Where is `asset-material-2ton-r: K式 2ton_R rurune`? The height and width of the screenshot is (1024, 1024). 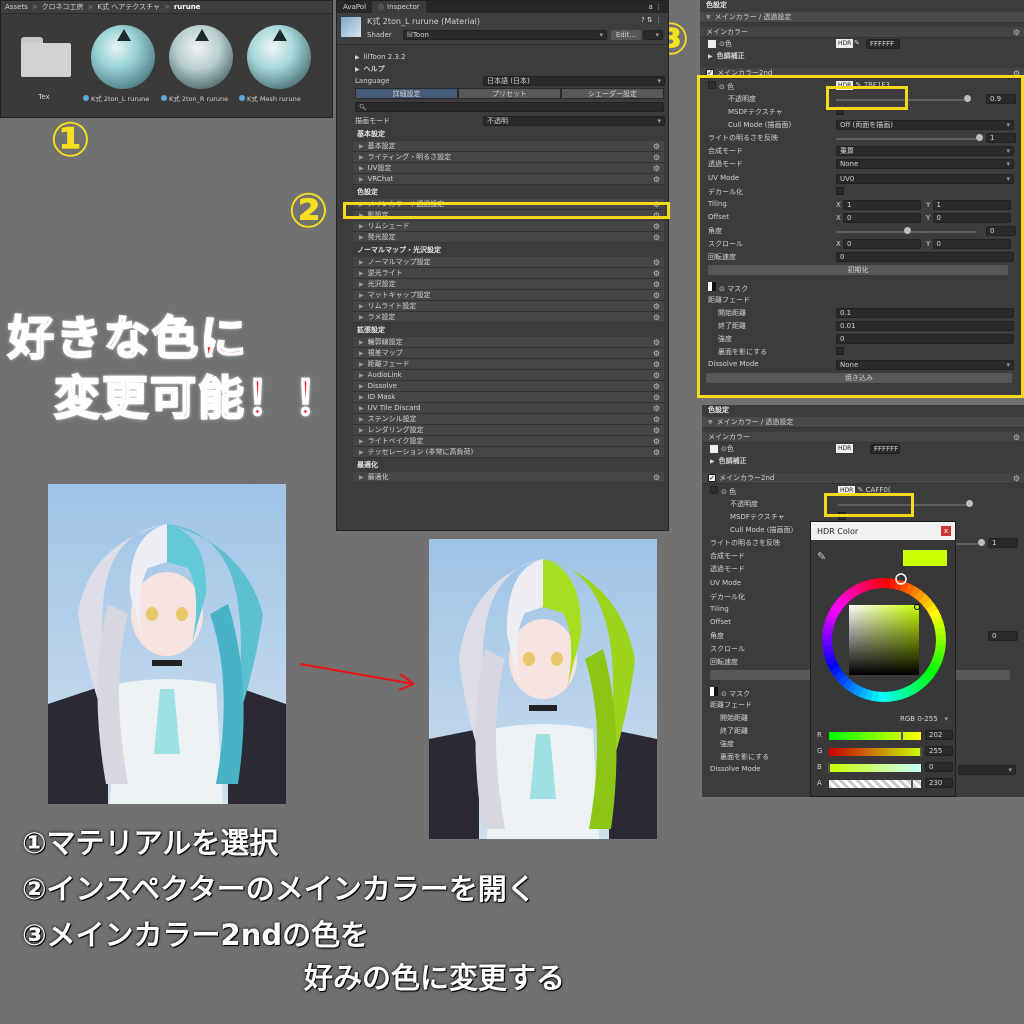 asset-material-2ton-r: K式 2ton_R rurune is located at coordinates (200, 67).